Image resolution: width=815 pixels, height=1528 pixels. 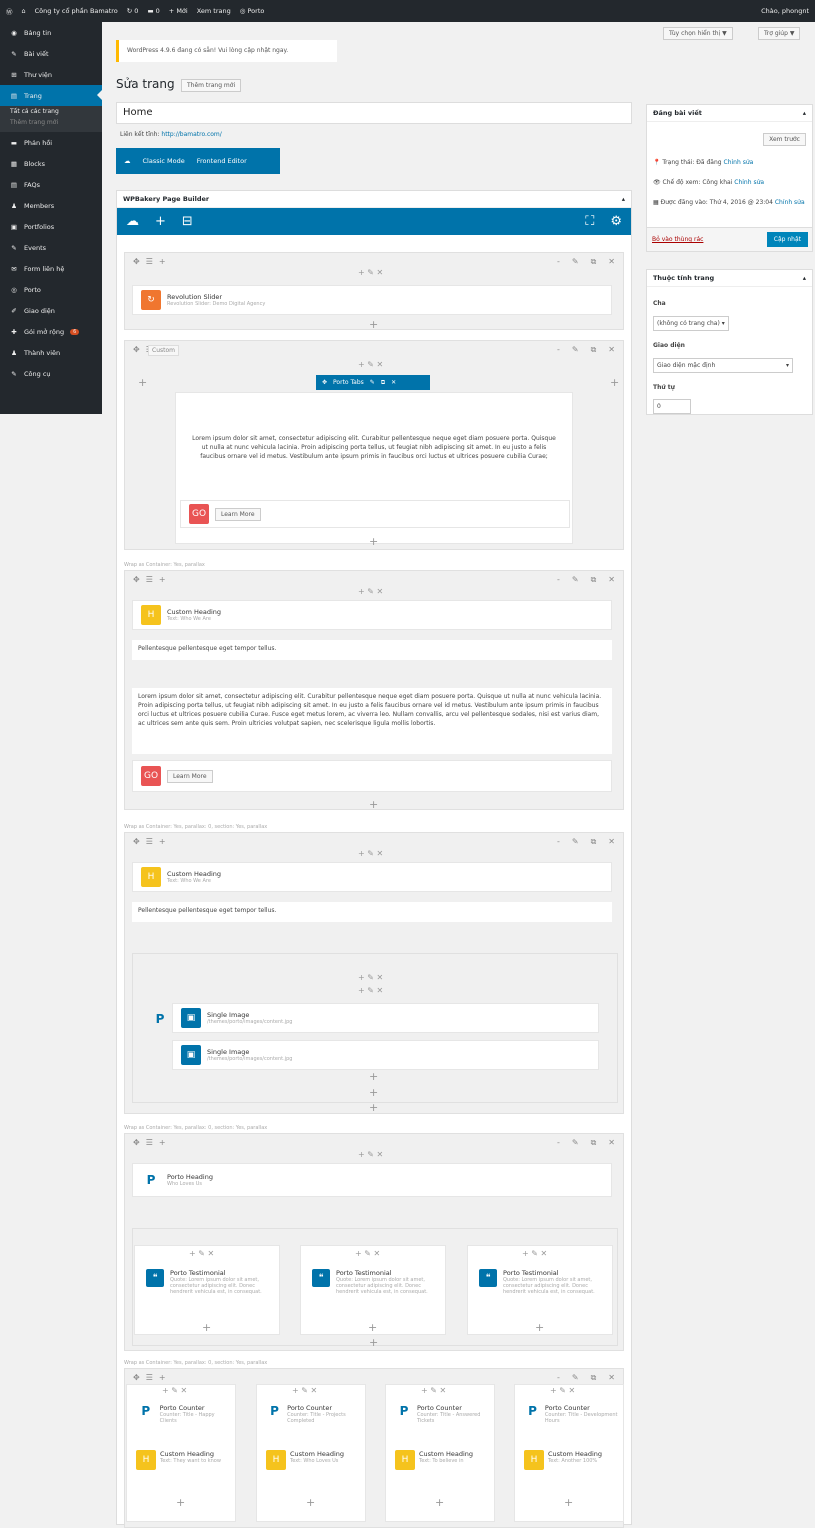 I want to click on sidebar-item-13: ✚ Gói mở rộng 6, so click(x=51, y=331).